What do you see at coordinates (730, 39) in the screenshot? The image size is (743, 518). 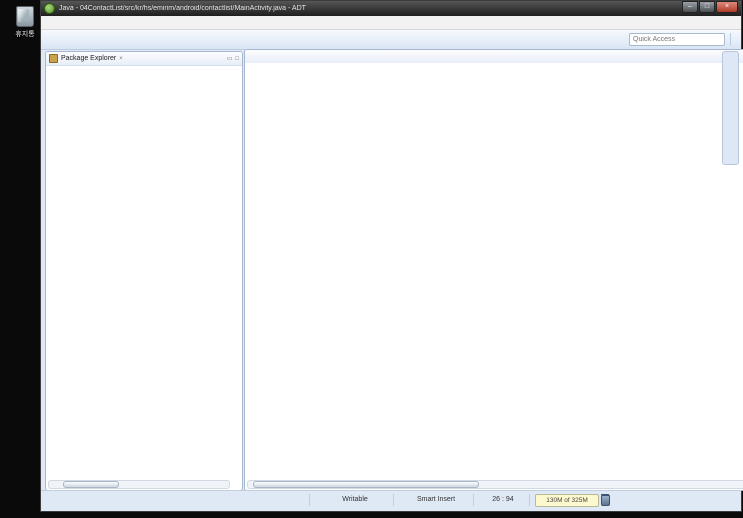 I see `toolbar-separator` at bounding box center [730, 39].